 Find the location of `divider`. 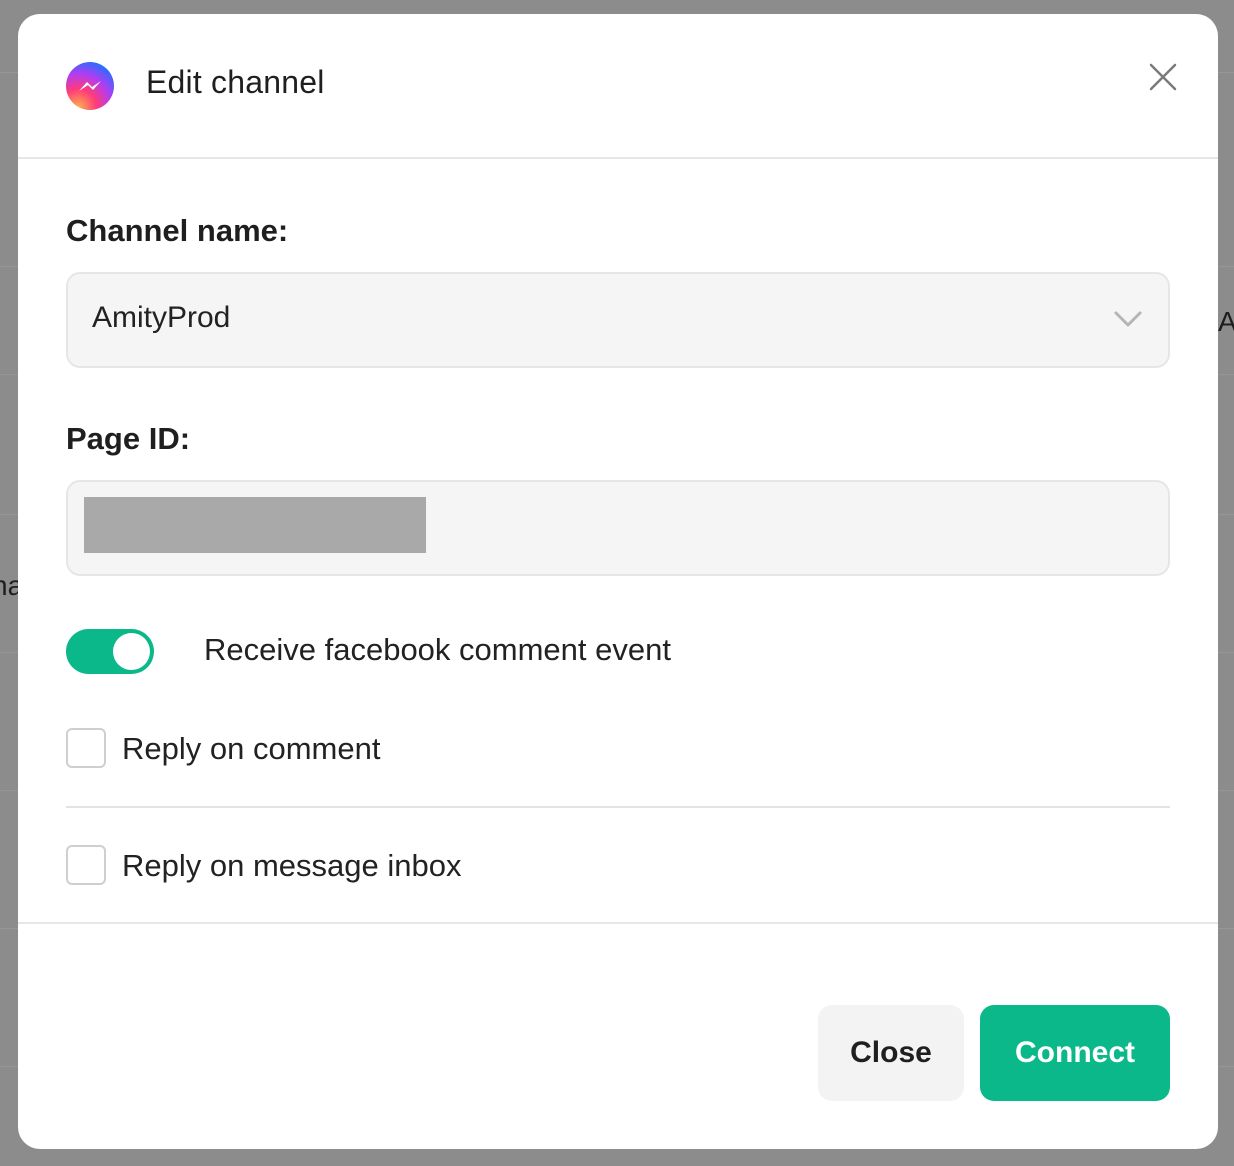

divider is located at coordinates (618, 807).